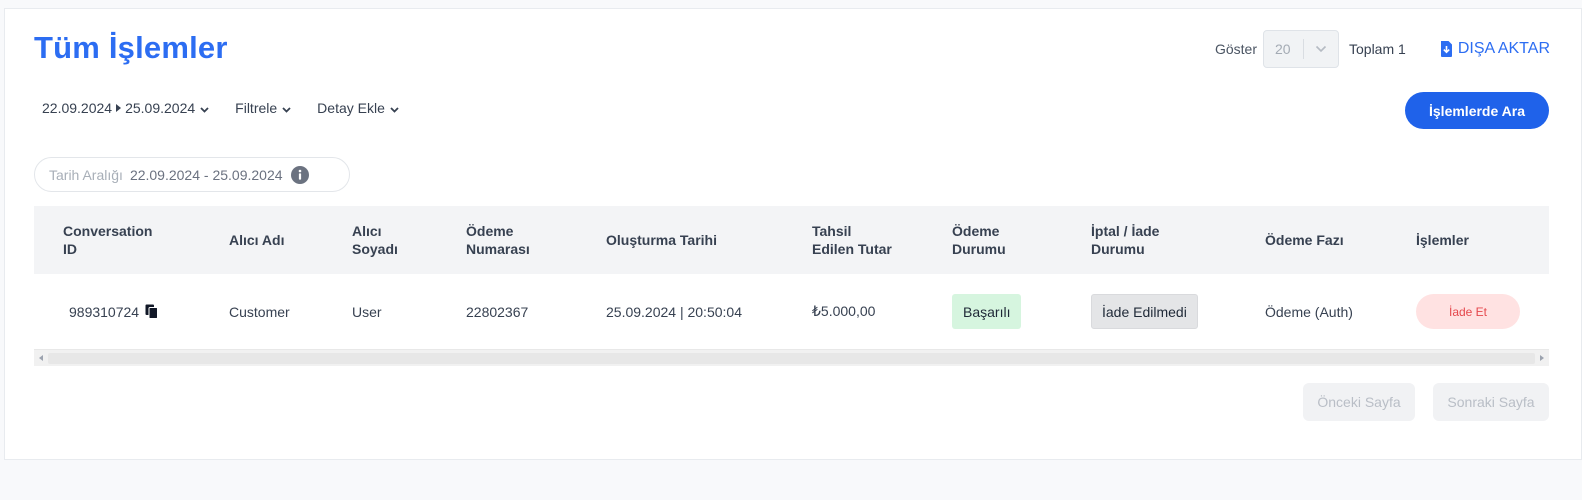  I want to click on date-end: 25.09.2024, so click(160, 108).